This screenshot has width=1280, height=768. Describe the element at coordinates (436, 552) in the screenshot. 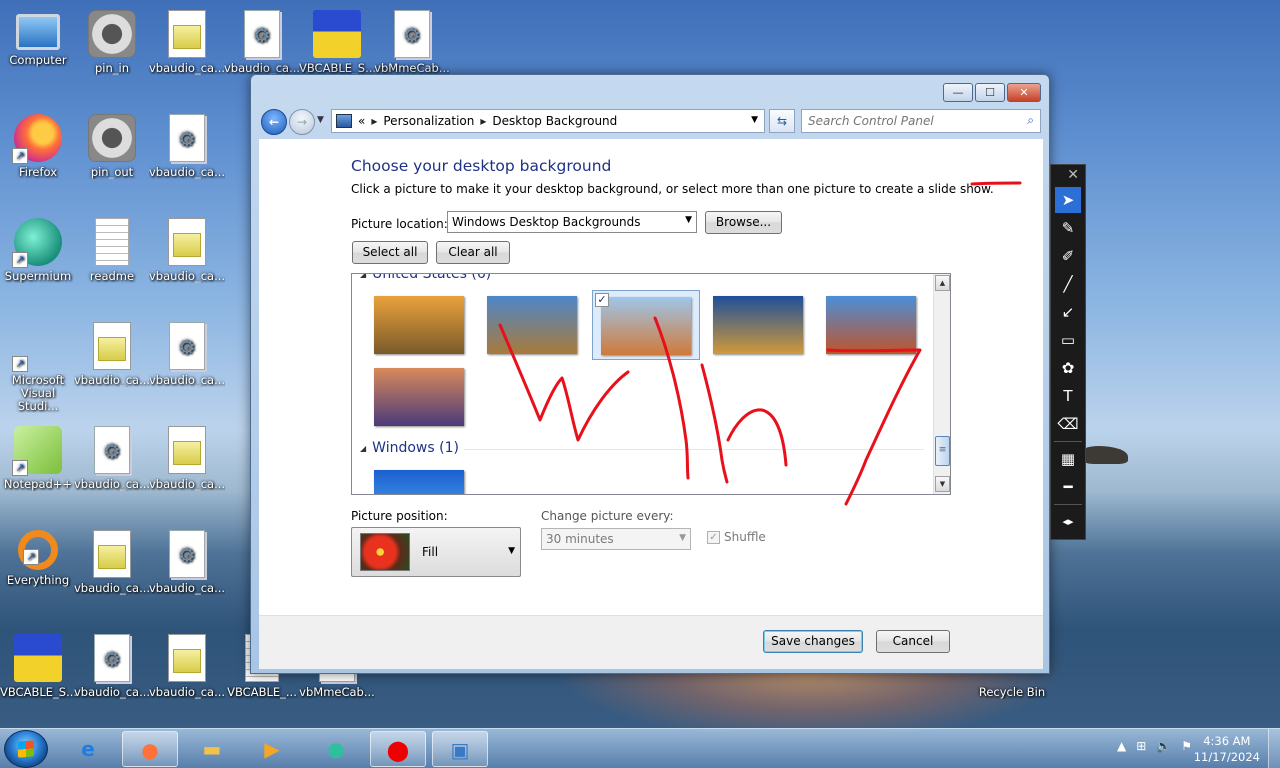

I see `picture-position-select: Fill ▼` at that location.